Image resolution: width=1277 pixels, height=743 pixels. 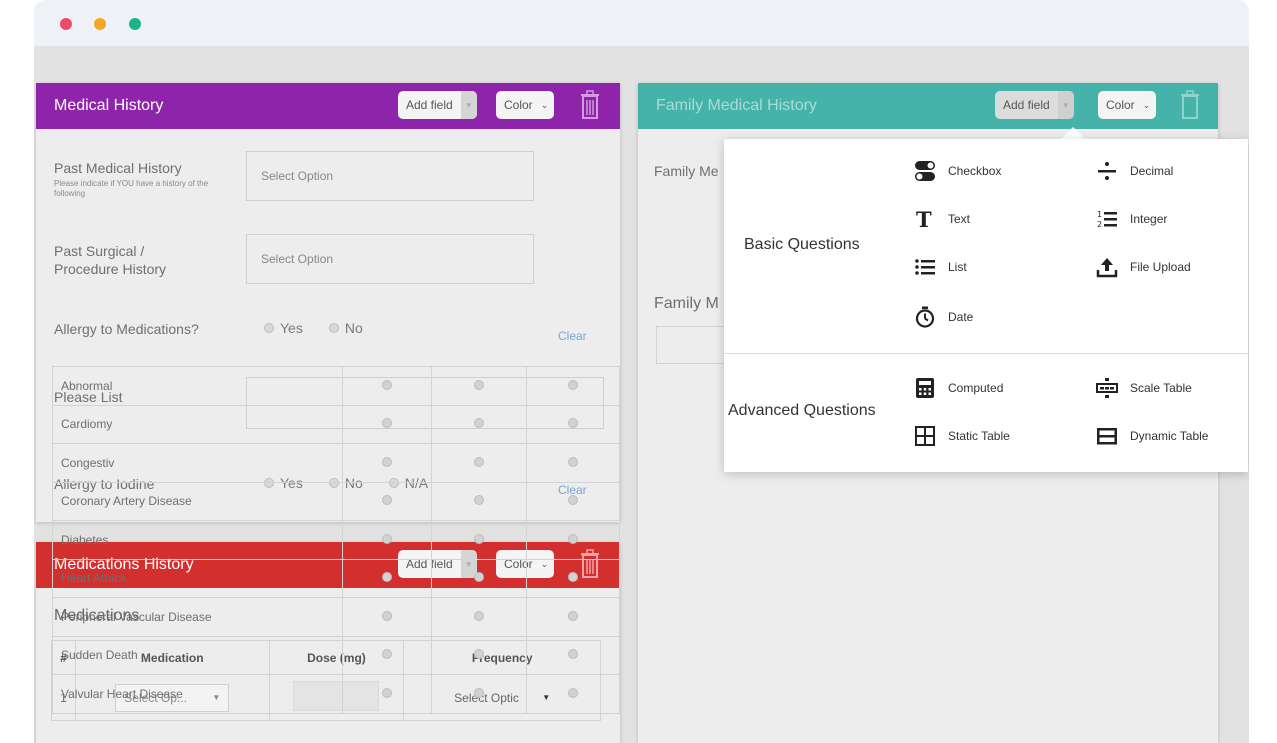 What do you see at coordinates (197, 501) in the screenshot?
I see `condition-name: Coronary Artery Disease` at bounding box center [197, 501].